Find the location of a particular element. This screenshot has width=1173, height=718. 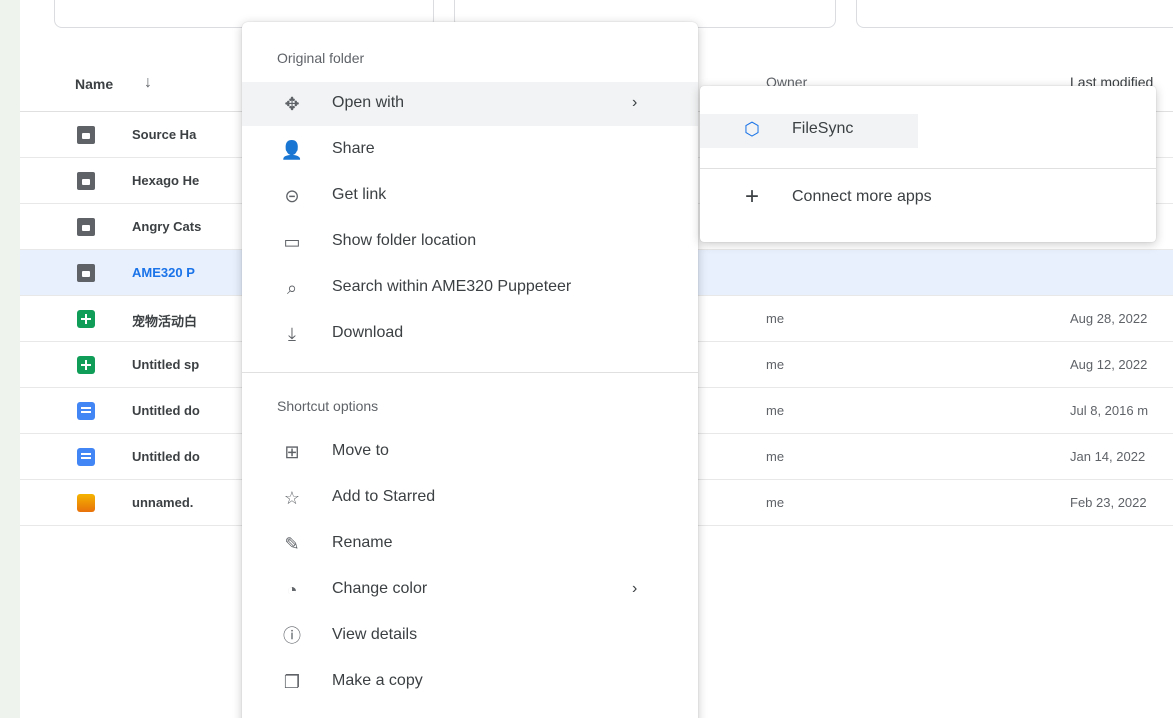

menu-item-move-to: ⊞ Move to is located at coordinates (470, 452).